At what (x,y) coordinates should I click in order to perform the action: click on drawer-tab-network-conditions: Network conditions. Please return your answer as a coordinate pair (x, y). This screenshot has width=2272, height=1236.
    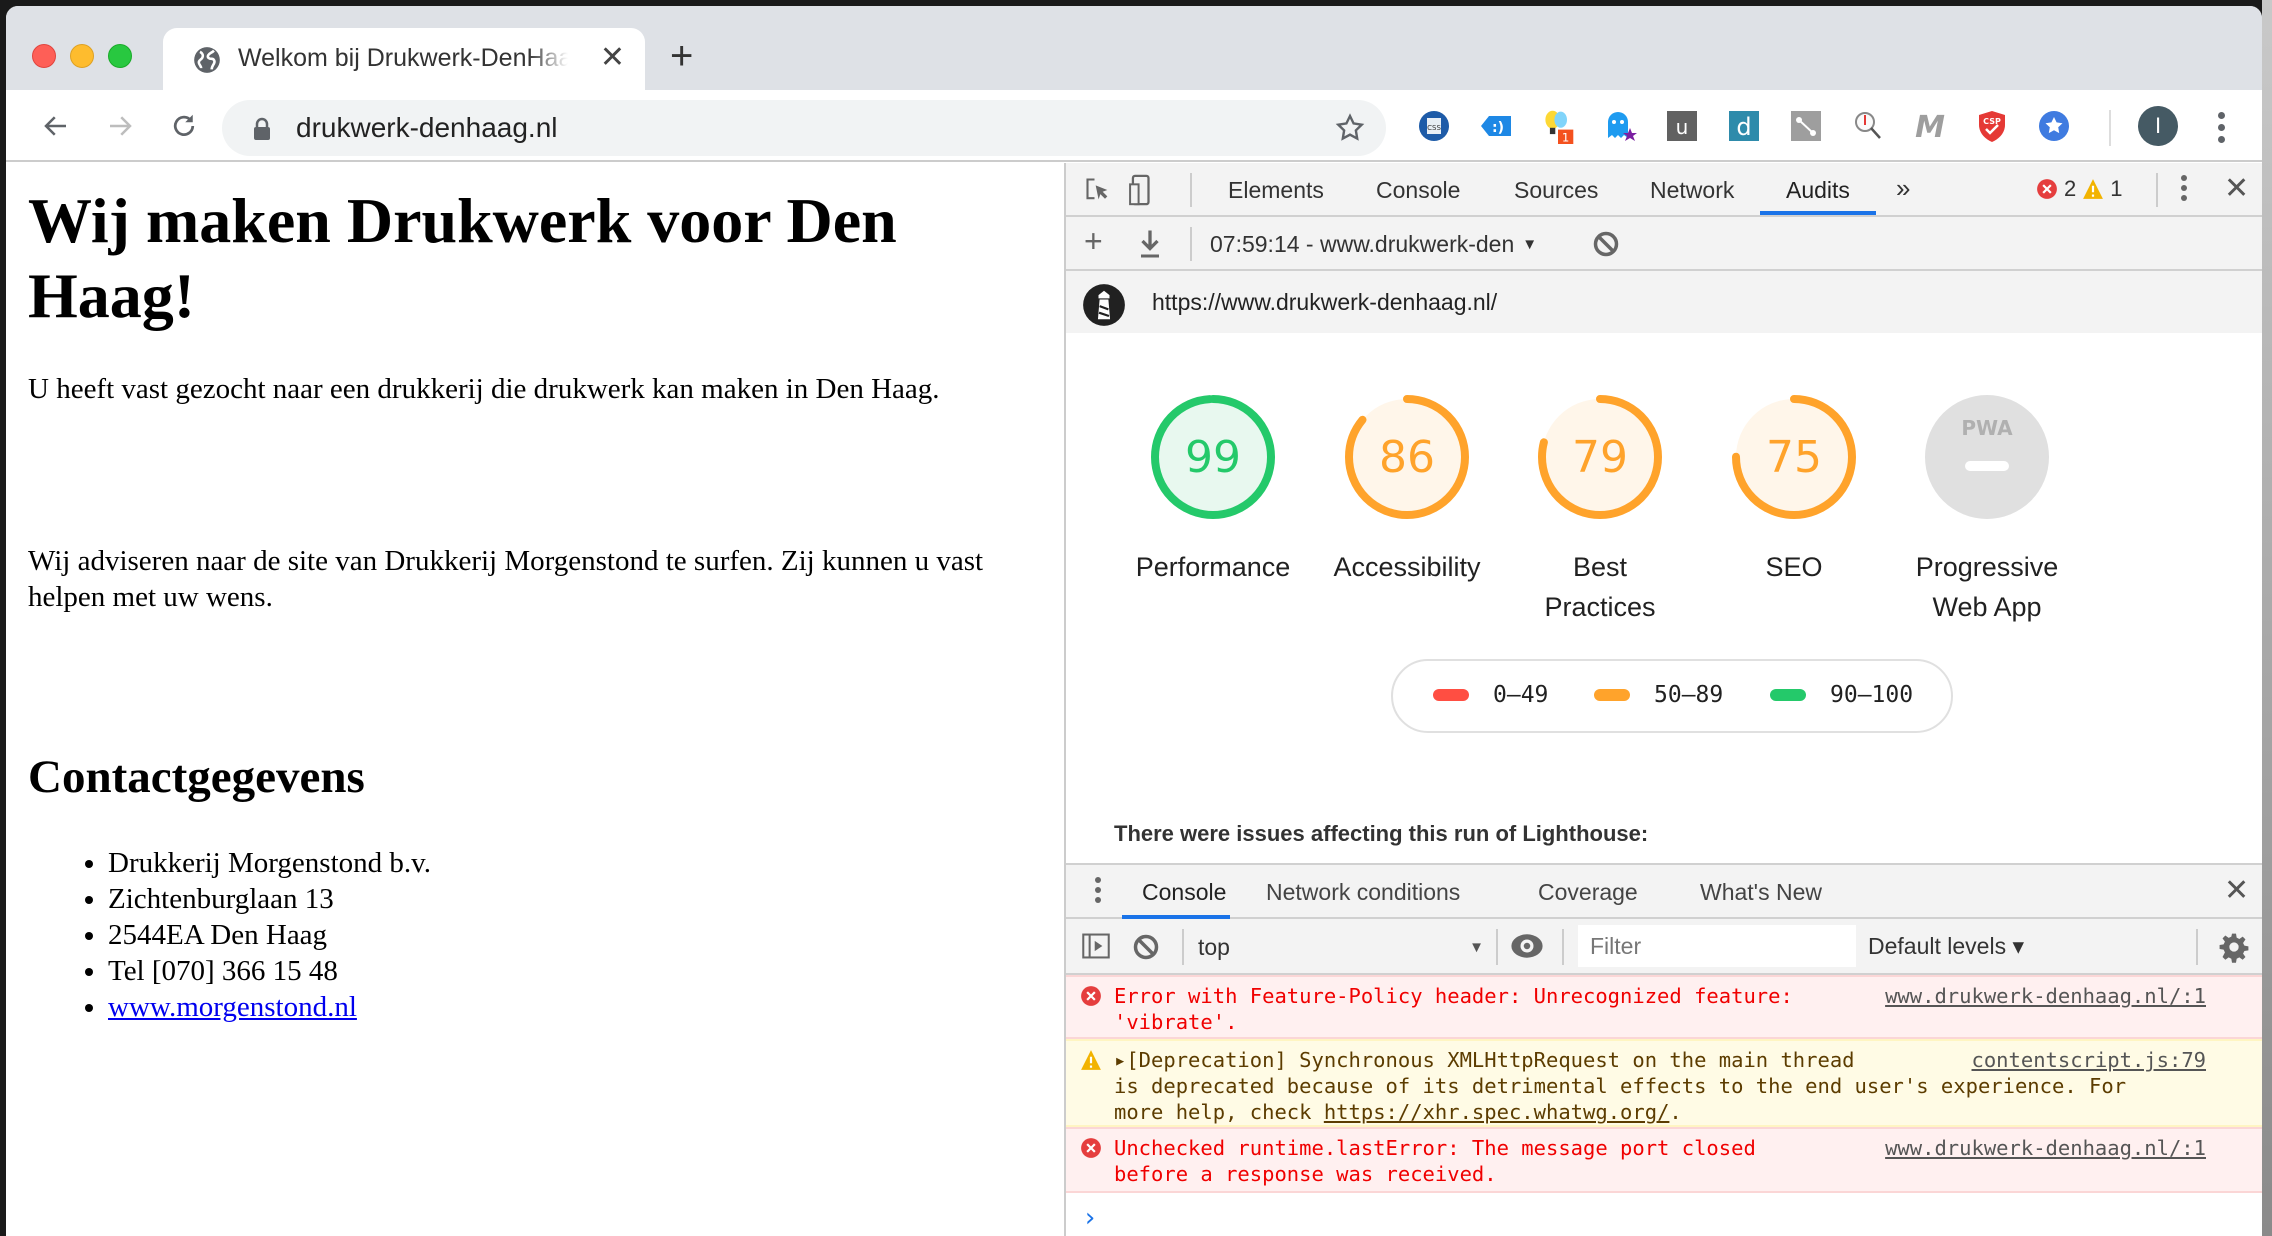
    Looking at the image, I should click on (1363, 892).